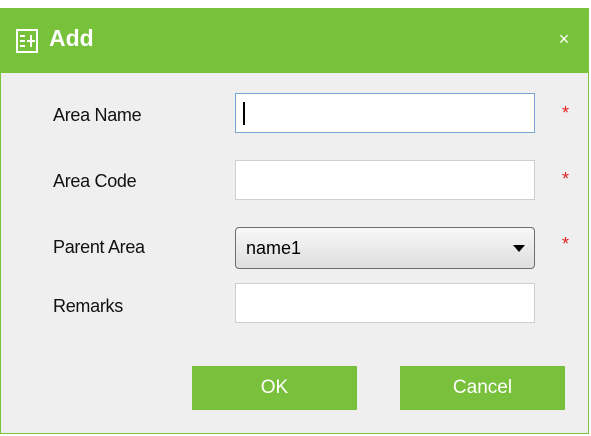 This screenshot has width=591, height=436. I want to click on parent-area-required-mark: *, so click(566, 244).